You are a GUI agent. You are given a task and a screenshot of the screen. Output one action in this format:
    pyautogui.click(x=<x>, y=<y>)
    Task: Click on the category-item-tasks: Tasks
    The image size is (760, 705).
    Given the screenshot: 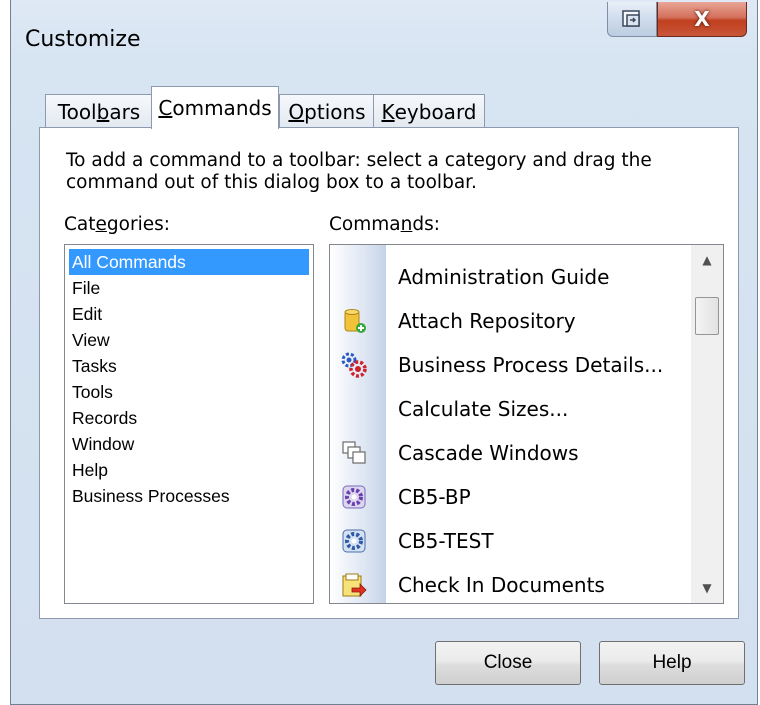 What is the action you would take?
    pyautogui.click(x=189, y=366)
    